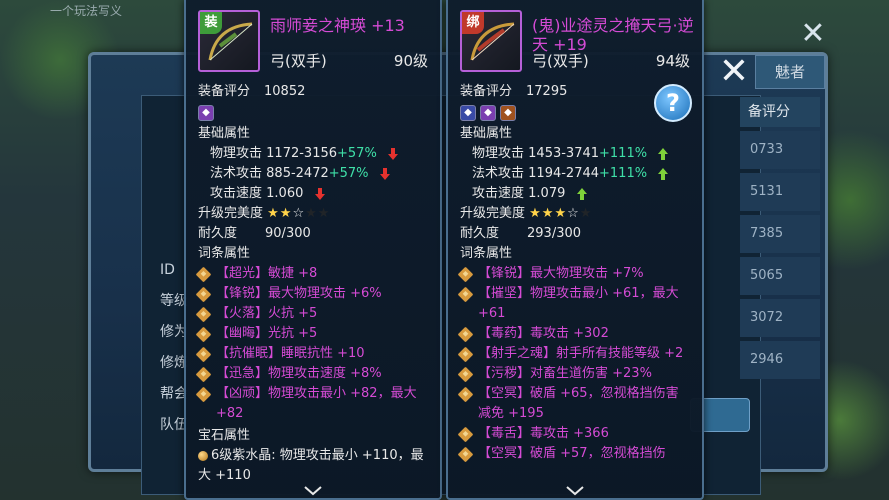 The image size is (889, 500). I want to click on blue-gem-icon: ◆, so click(468, 113).